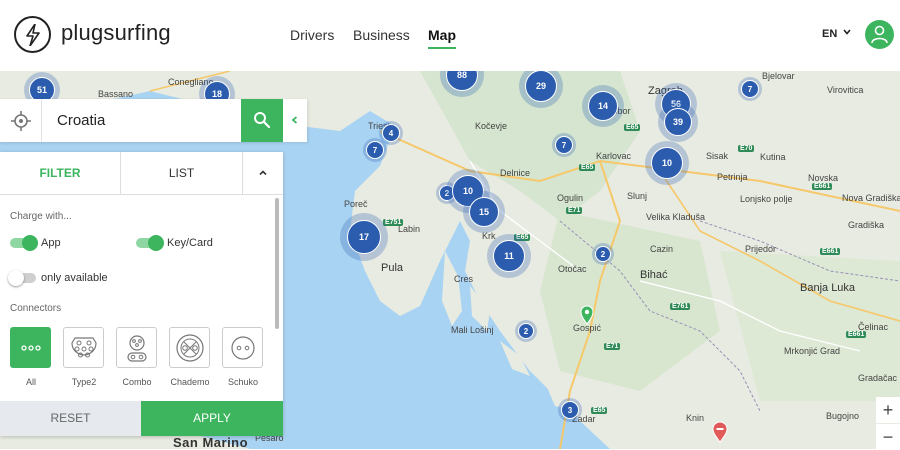  I want to click on nav-business: Business, so click(381, 35).